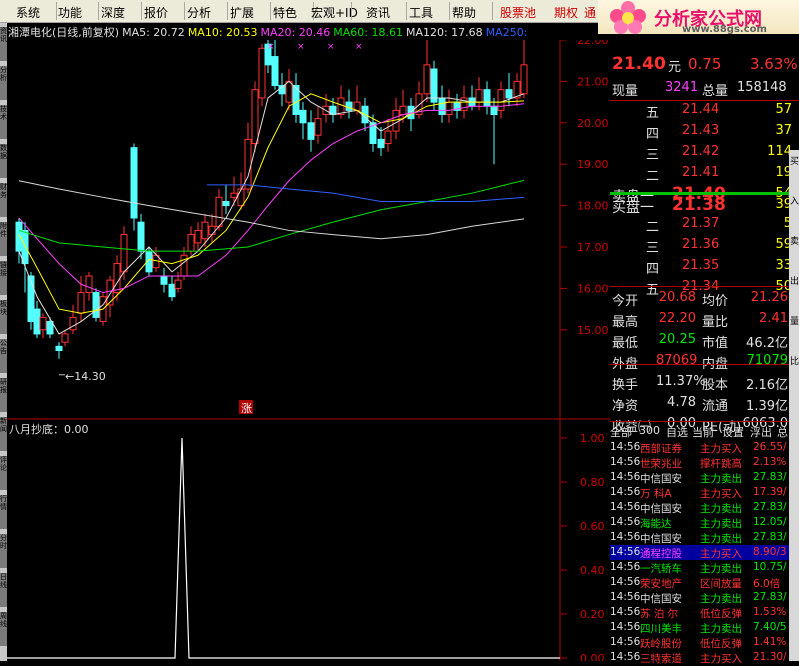 Image resolution: width=799 pixels, height=666 pixels. I want to click on tick-row: 14:56 一汽轿车 主力卖出 10.75/, so click(704, 567).